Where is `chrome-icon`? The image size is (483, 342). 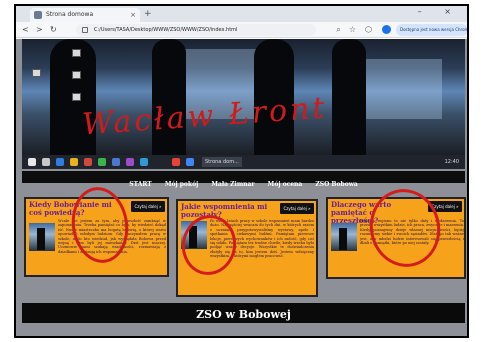
chrome-icon is located at coordinates (176, 162).